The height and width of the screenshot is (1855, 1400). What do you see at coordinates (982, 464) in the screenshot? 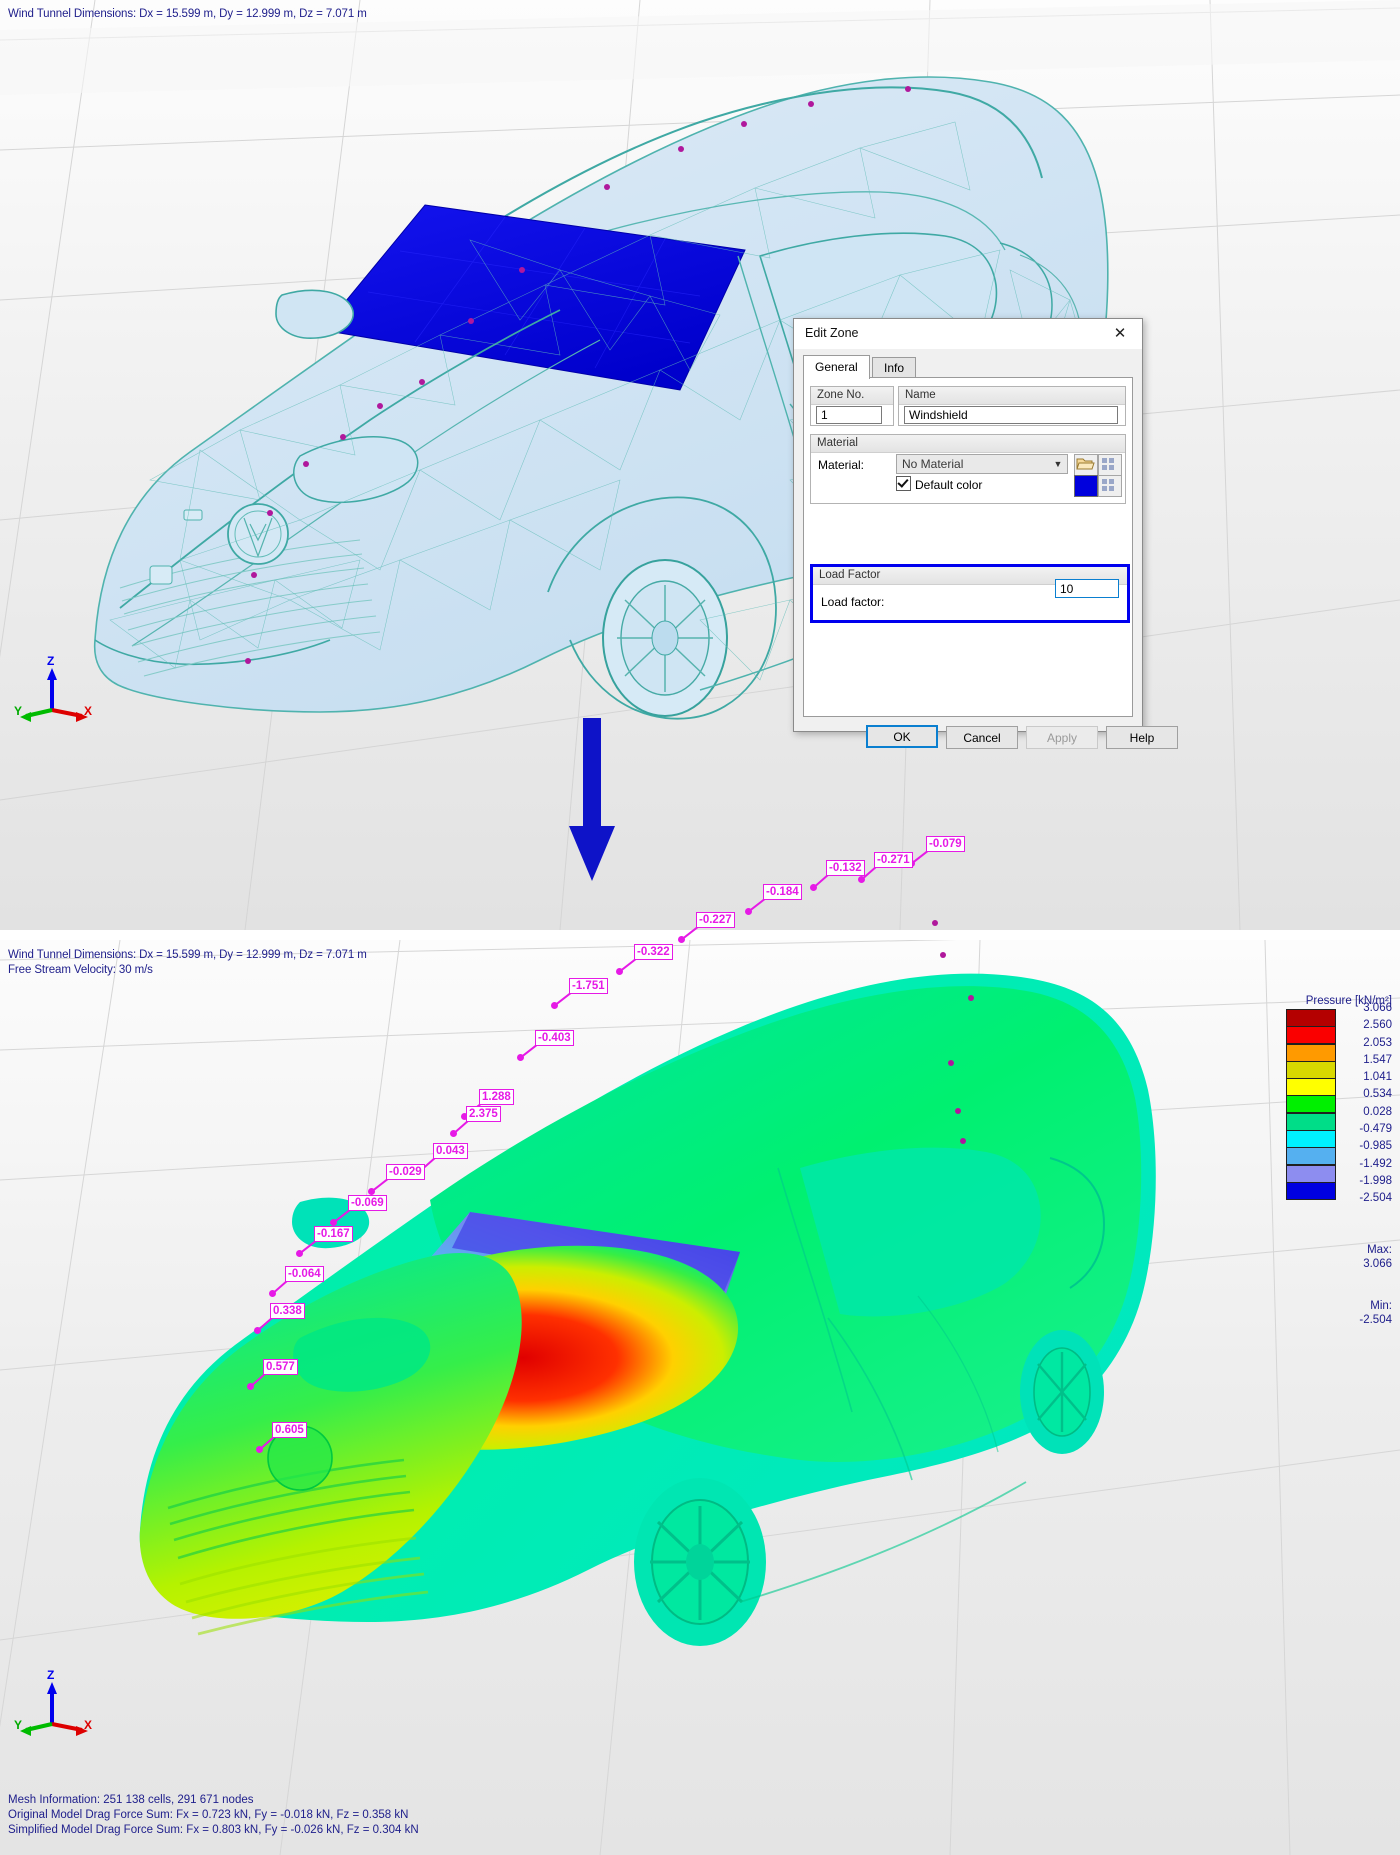
I see `material-select: No Material ▼` at bounding box center [982, 464].